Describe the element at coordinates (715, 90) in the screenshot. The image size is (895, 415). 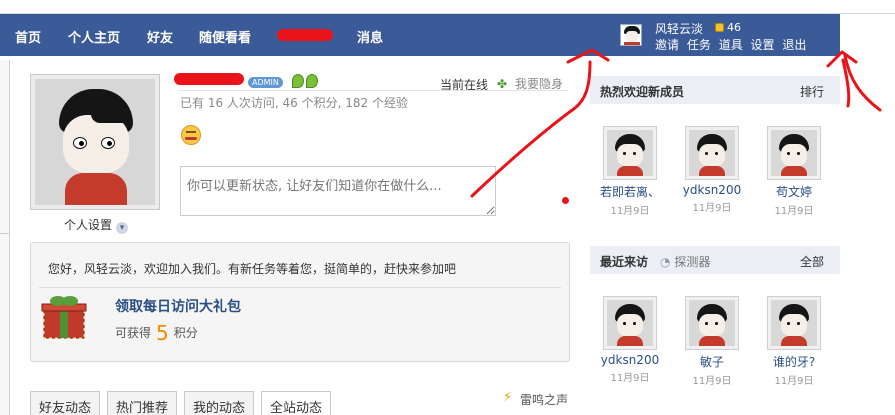
I see `new-members-header: 热烈欢迎新成员 排行` at that location.